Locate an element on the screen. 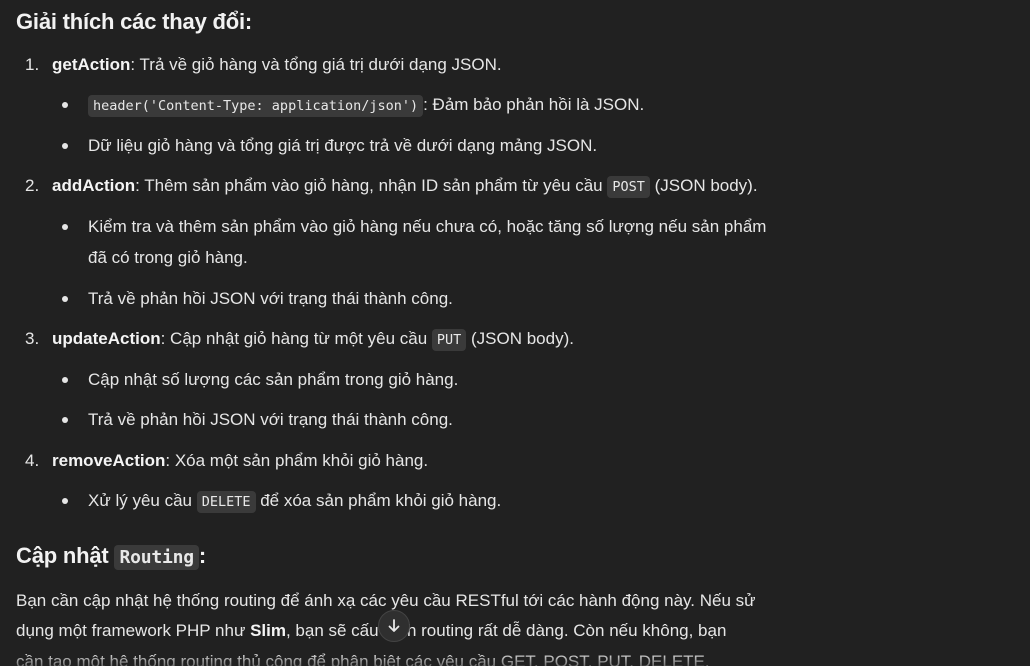 The image size is (1030, 666). item-text: : Cập nhật giỏ hàng từ một yêu cầu is located at coordinates (296, 338).